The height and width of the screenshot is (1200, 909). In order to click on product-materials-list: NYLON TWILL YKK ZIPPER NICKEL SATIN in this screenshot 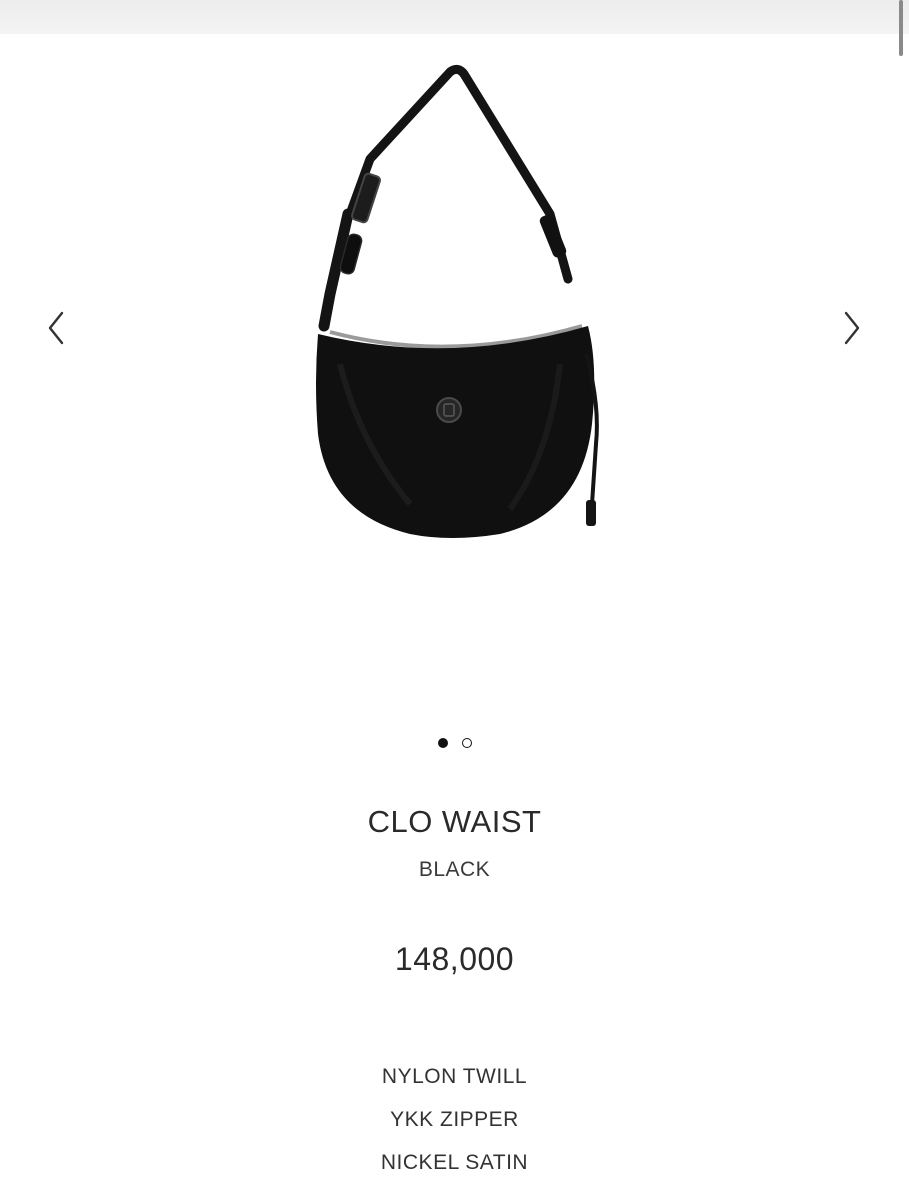, I will do `click(454, 1119)`.